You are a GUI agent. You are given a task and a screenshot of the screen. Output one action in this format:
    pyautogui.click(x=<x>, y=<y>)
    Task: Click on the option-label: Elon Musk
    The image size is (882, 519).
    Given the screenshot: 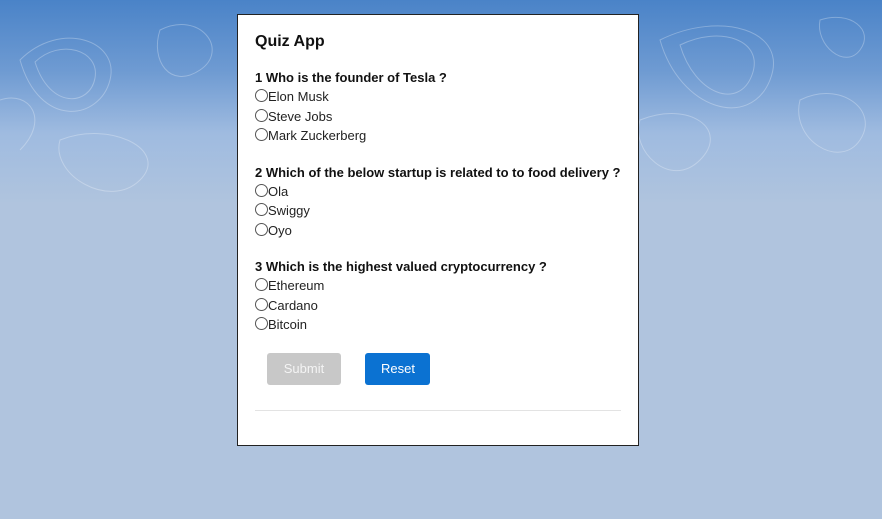 What is the action you would take?
    pyautogui.click(x=298, y=97)
    